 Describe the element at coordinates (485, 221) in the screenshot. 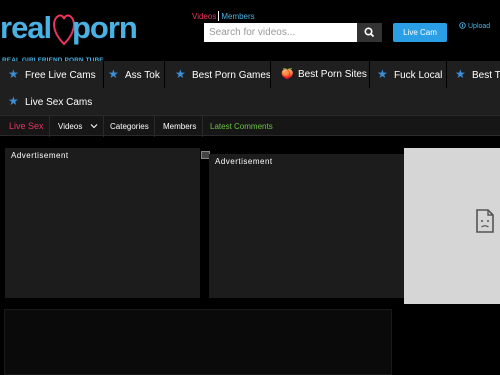

I see `broken-page-icon` at that location.